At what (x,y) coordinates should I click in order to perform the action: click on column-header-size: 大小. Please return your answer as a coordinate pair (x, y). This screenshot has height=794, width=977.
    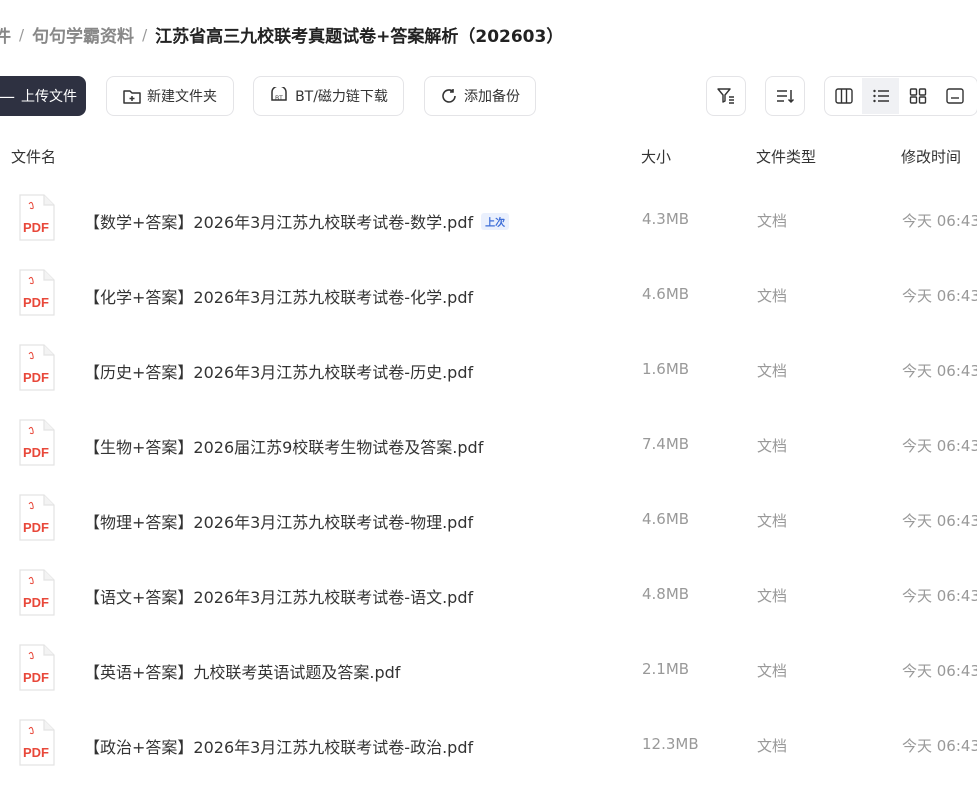
    Looking at the image, I should click on (656, 156).